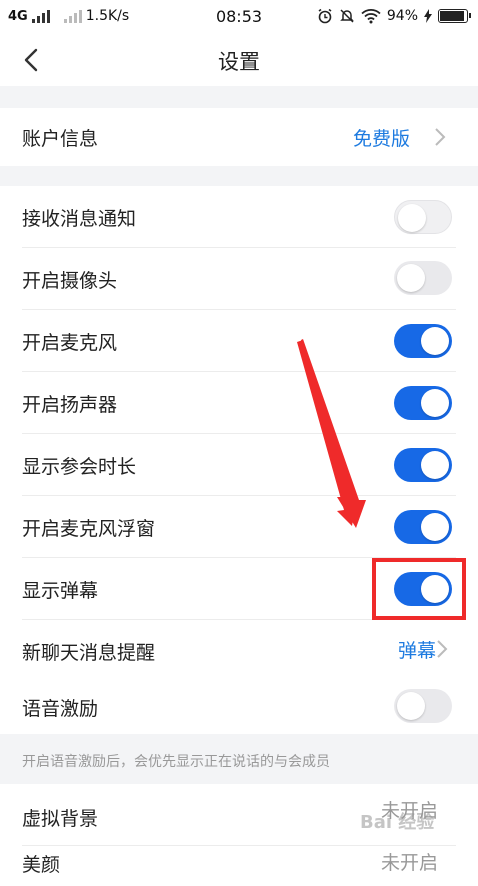 The image size is (478, 886). What do you see at coordinates (70, 343) in the screenshot?
I see `toggle-label: 开启麦克风` at bounding box center [70, 343].